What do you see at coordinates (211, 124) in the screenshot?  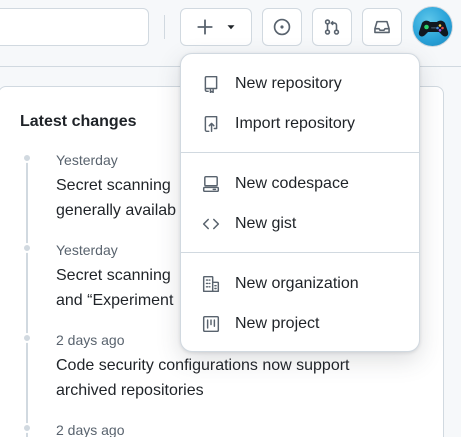 I see `repo-push-icon` at bounding box center [211, 124].